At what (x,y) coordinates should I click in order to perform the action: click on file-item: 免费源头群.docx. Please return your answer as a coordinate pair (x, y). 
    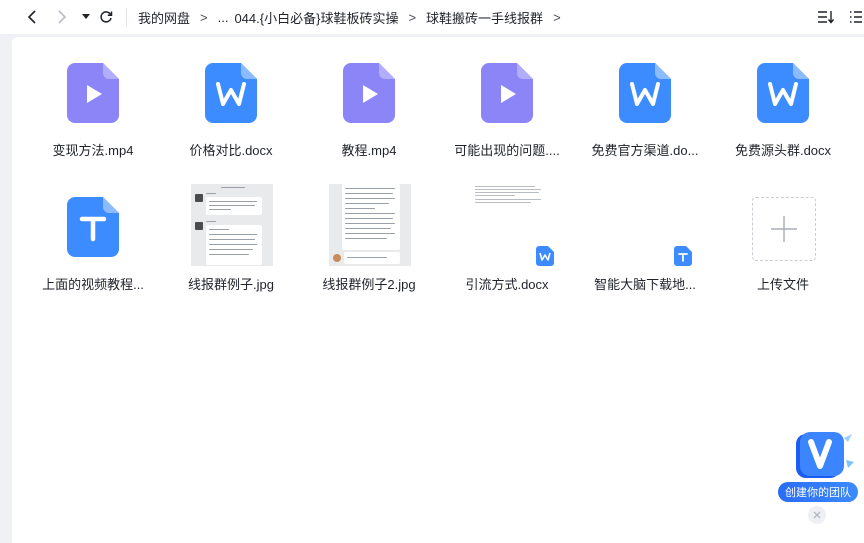
    Looking at the image, I should click on (783, 97).